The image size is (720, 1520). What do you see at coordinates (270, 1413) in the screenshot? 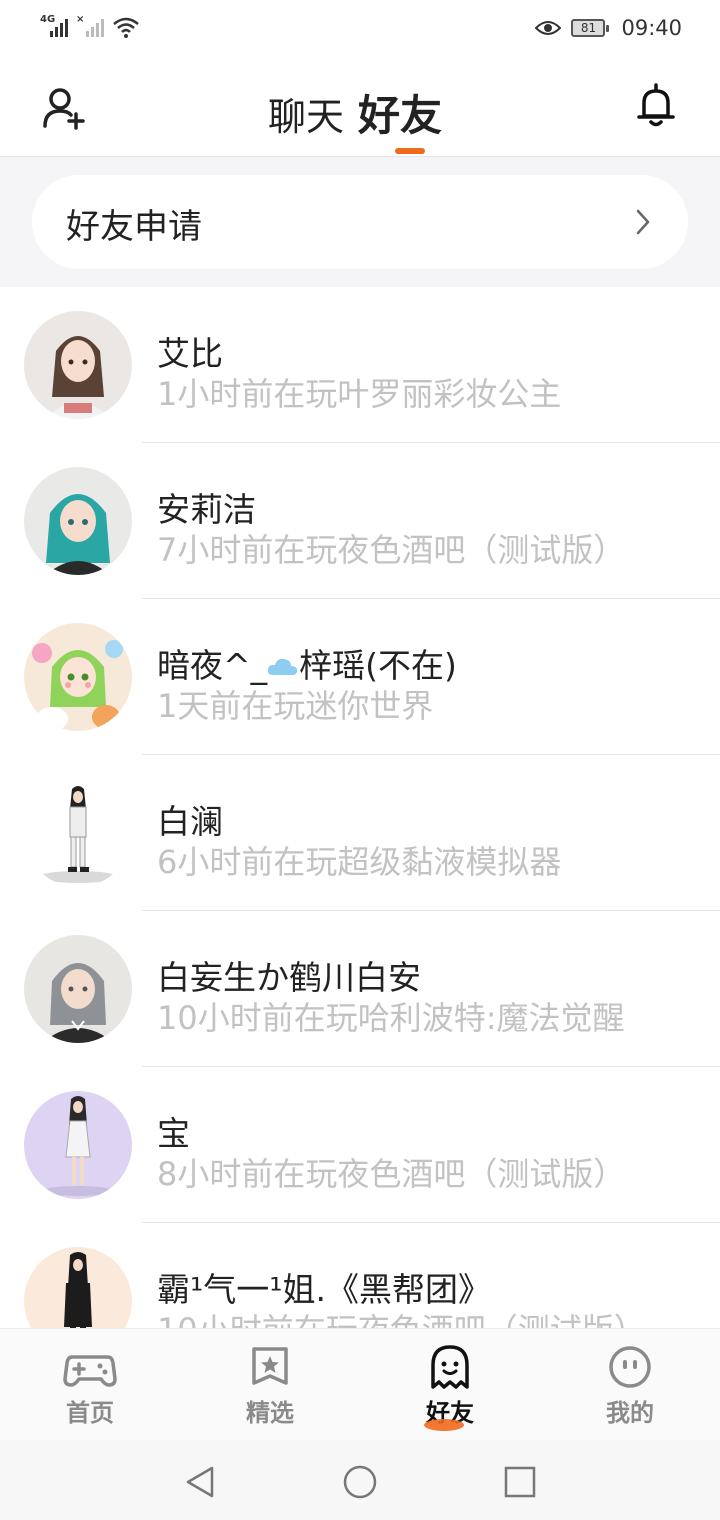
I see `nav-label: 精选` at bounding box center [270, 1413].